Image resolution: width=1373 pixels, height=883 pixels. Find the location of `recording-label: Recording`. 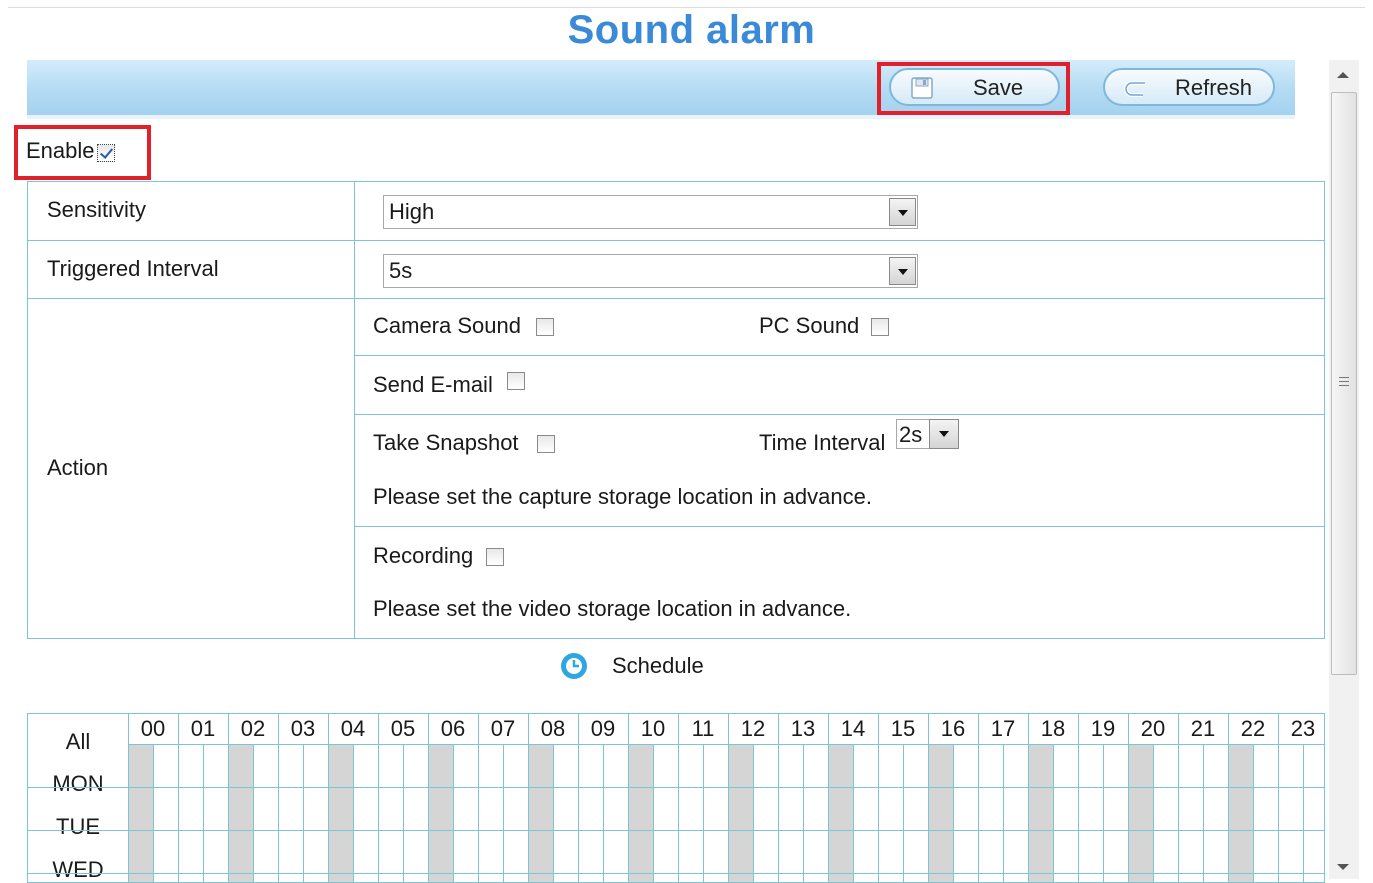

recording-label: Recording is located at coordinates (423, 555).